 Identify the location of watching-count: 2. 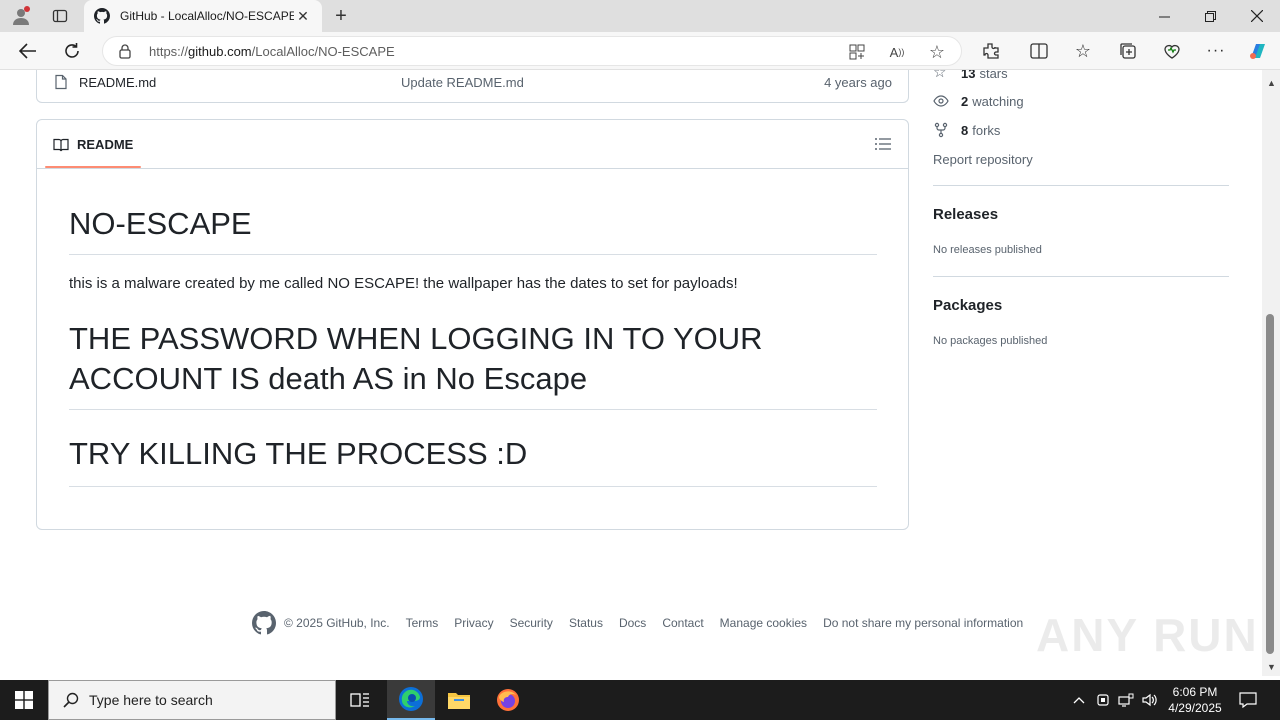
(965, 101).